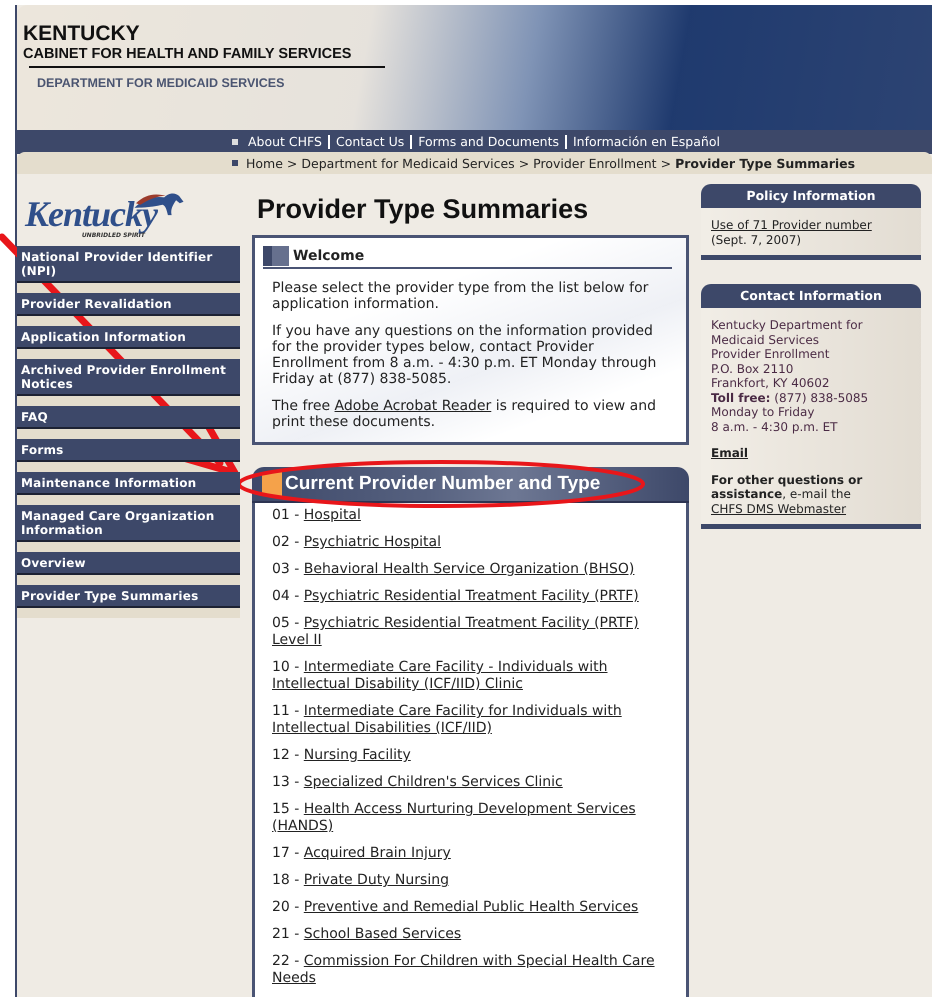 This screenshot has width=934, height=997. I want to click on panel-heading: Welcome, so click(328, 256).